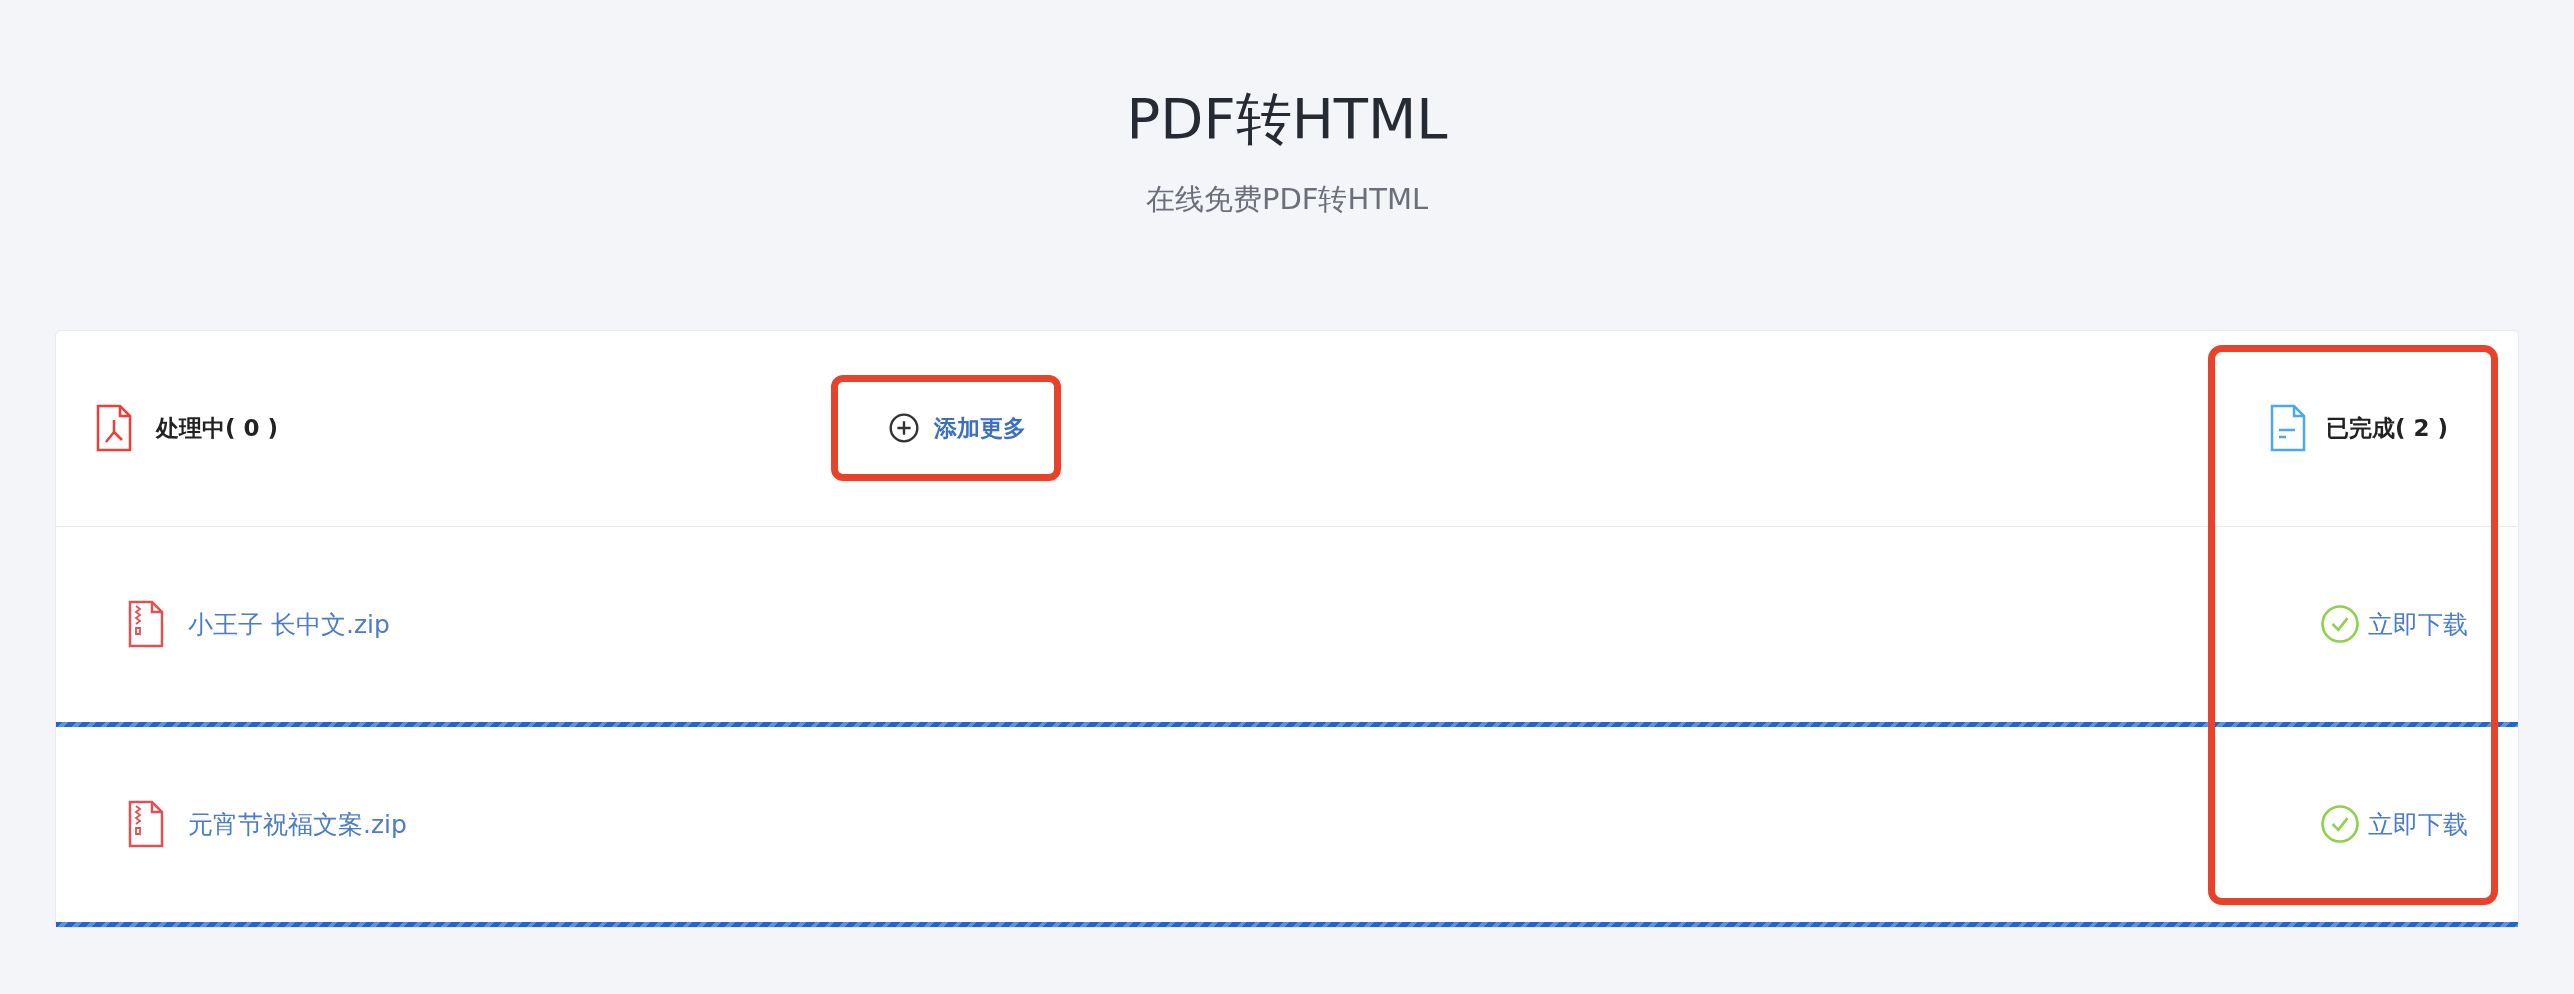  What do you see at coordinates (1287, 199) in the screenshot?
I see `page-subtitle: 在线免费PDF转HTML` at bounding box center [1287, 199].